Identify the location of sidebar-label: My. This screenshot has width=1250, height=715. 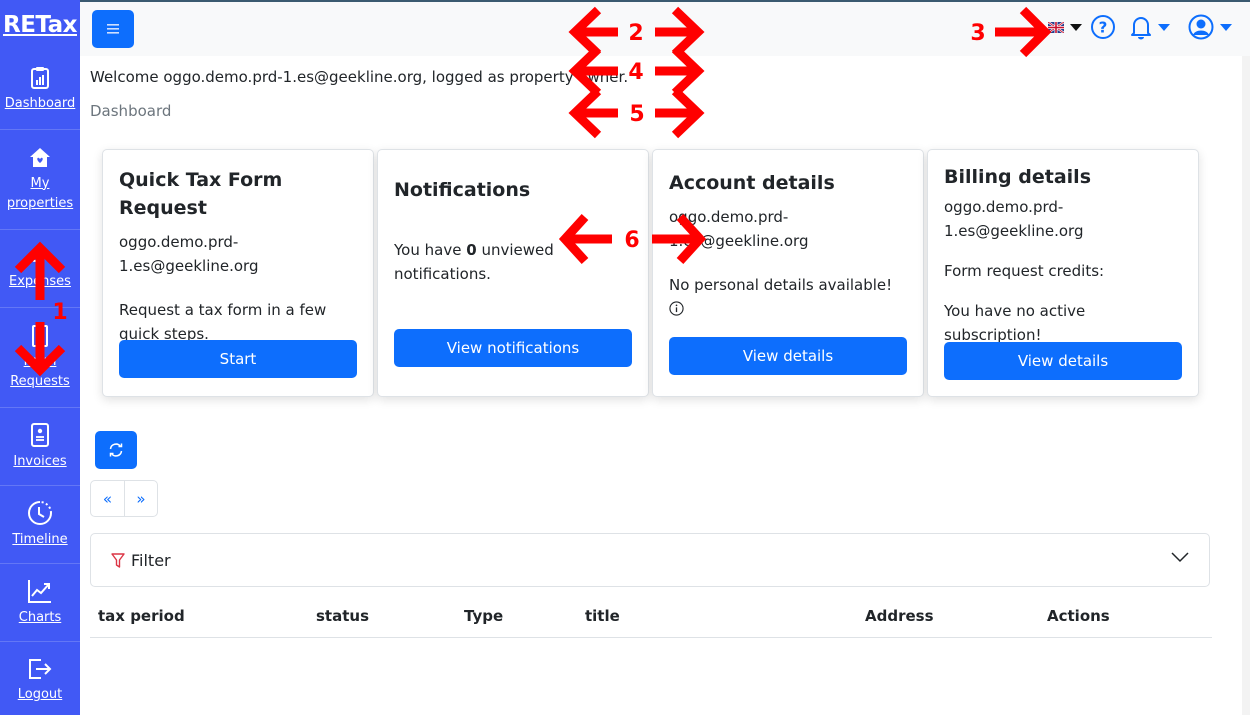
(40, 183).